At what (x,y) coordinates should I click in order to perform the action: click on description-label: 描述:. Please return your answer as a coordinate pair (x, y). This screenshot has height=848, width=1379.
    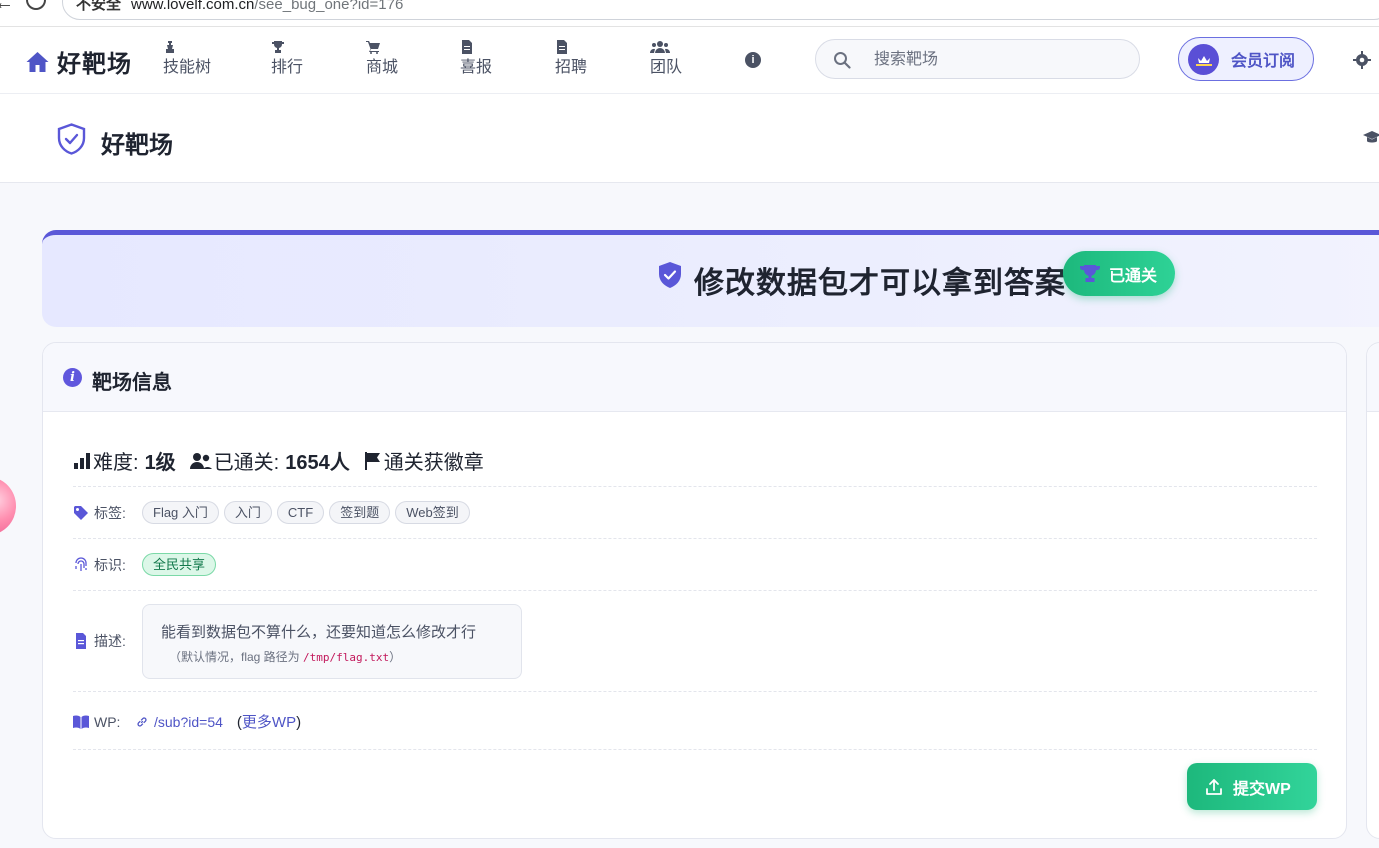
    Looking at the image, I should click on (110, 641).